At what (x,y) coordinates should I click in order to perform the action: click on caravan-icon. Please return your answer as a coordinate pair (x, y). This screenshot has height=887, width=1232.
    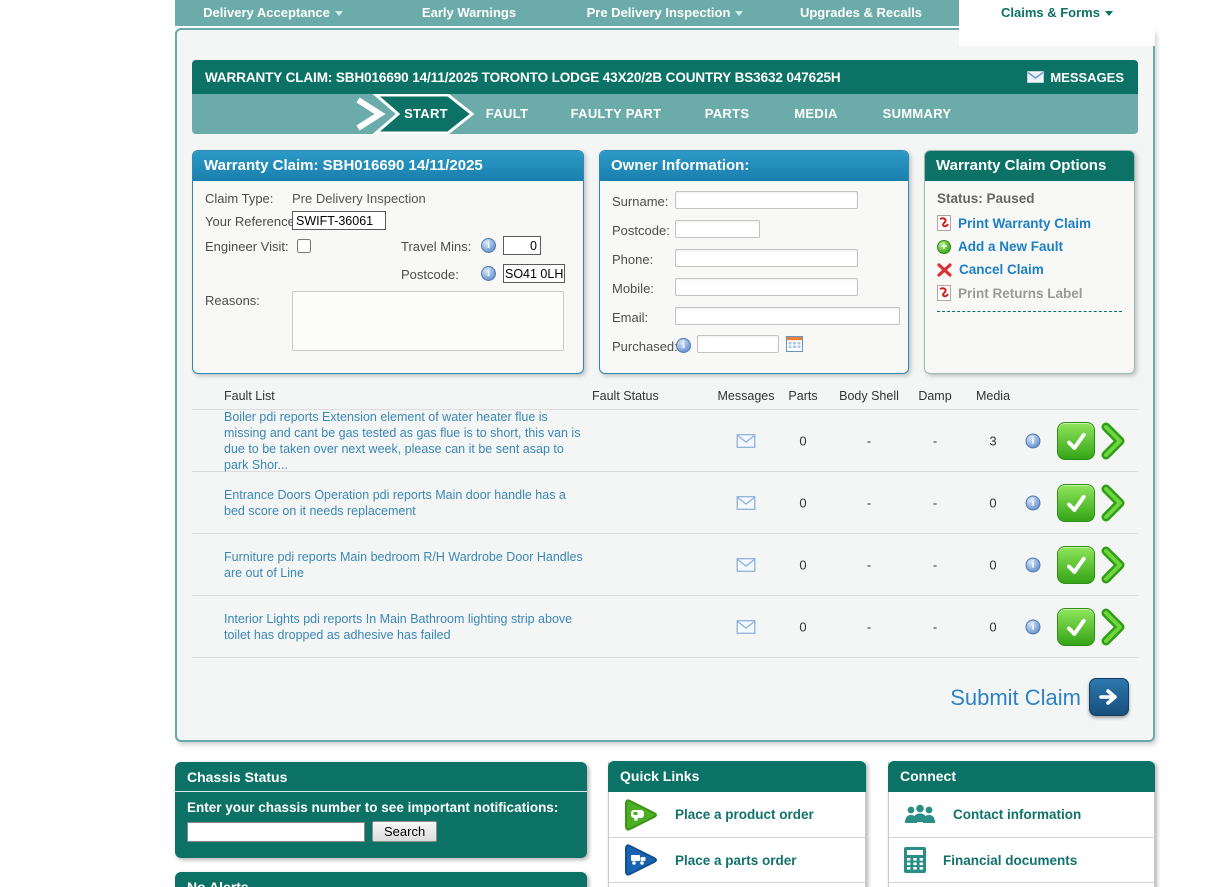
    Looking at the image, I should click on (641, 814).